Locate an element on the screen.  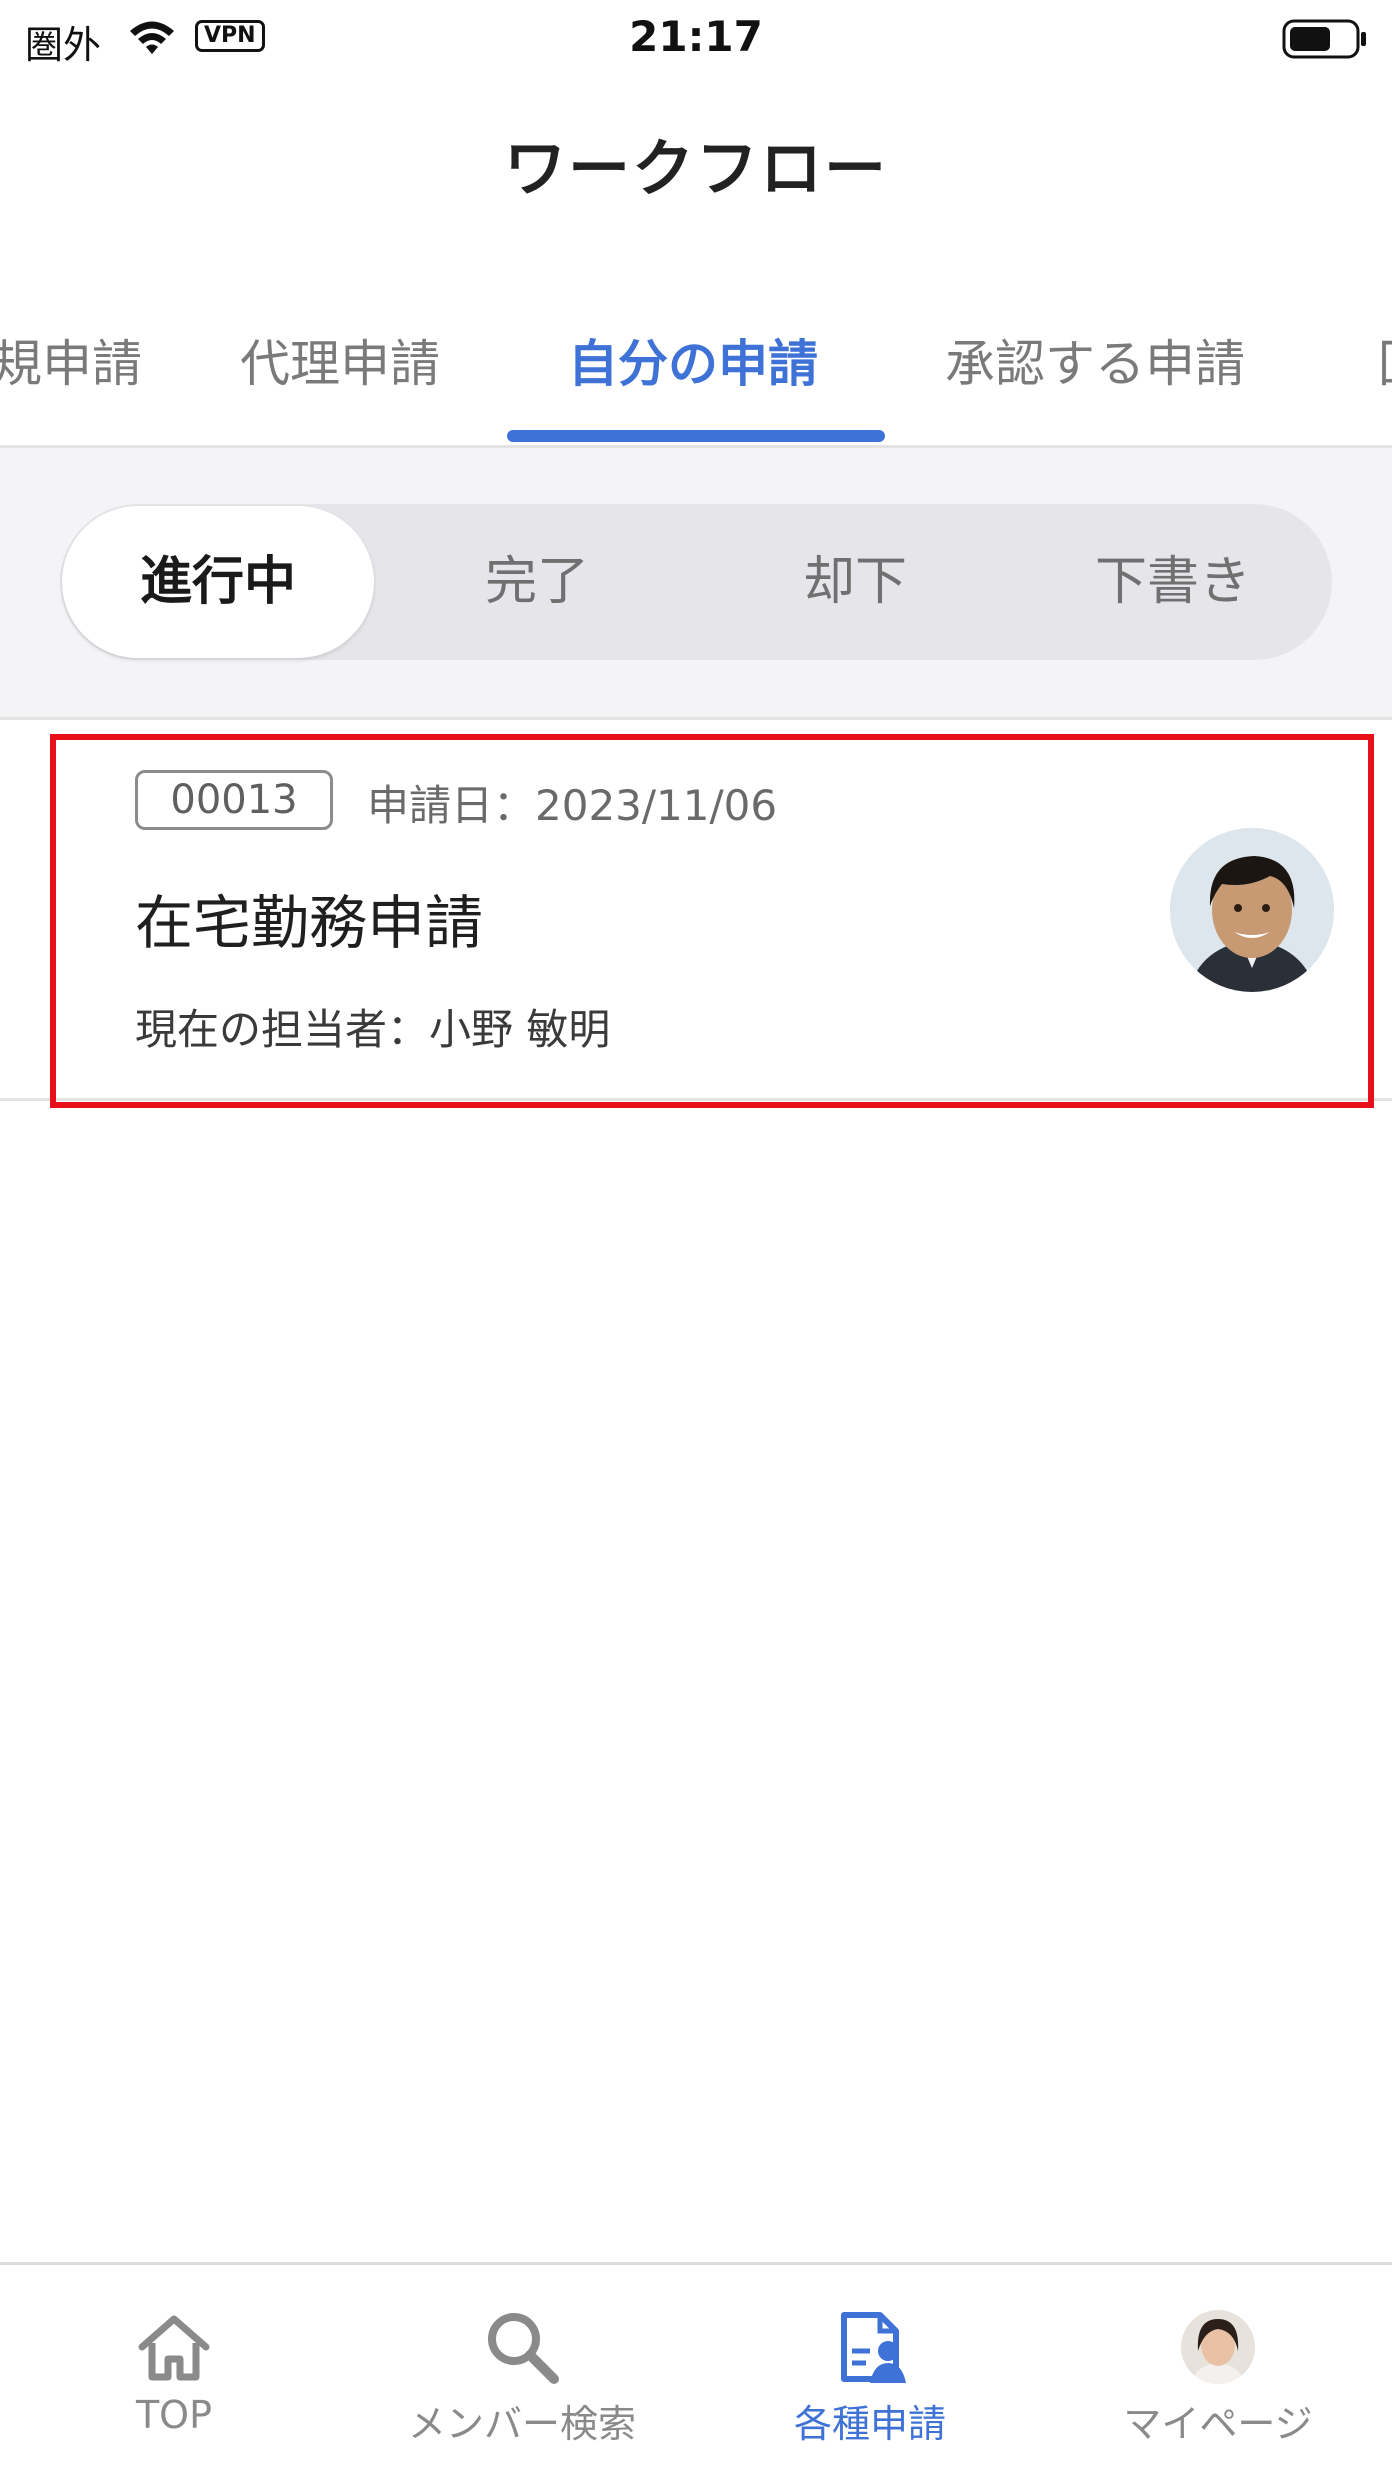
status-bar: 圏外 VPN 21:17 is located at coordinates (696, 40).